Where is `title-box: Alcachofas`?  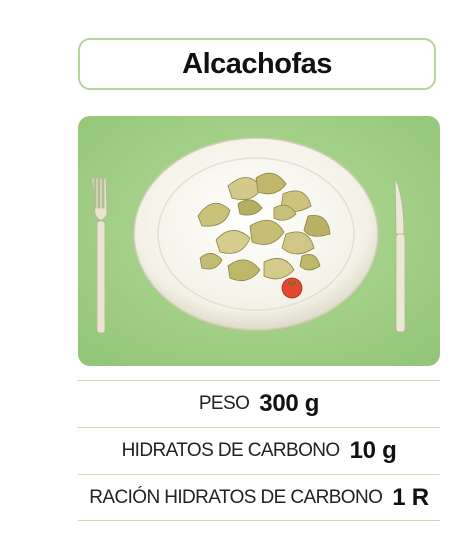 title-box: Alcachofas is located at coordinates (257, 64).